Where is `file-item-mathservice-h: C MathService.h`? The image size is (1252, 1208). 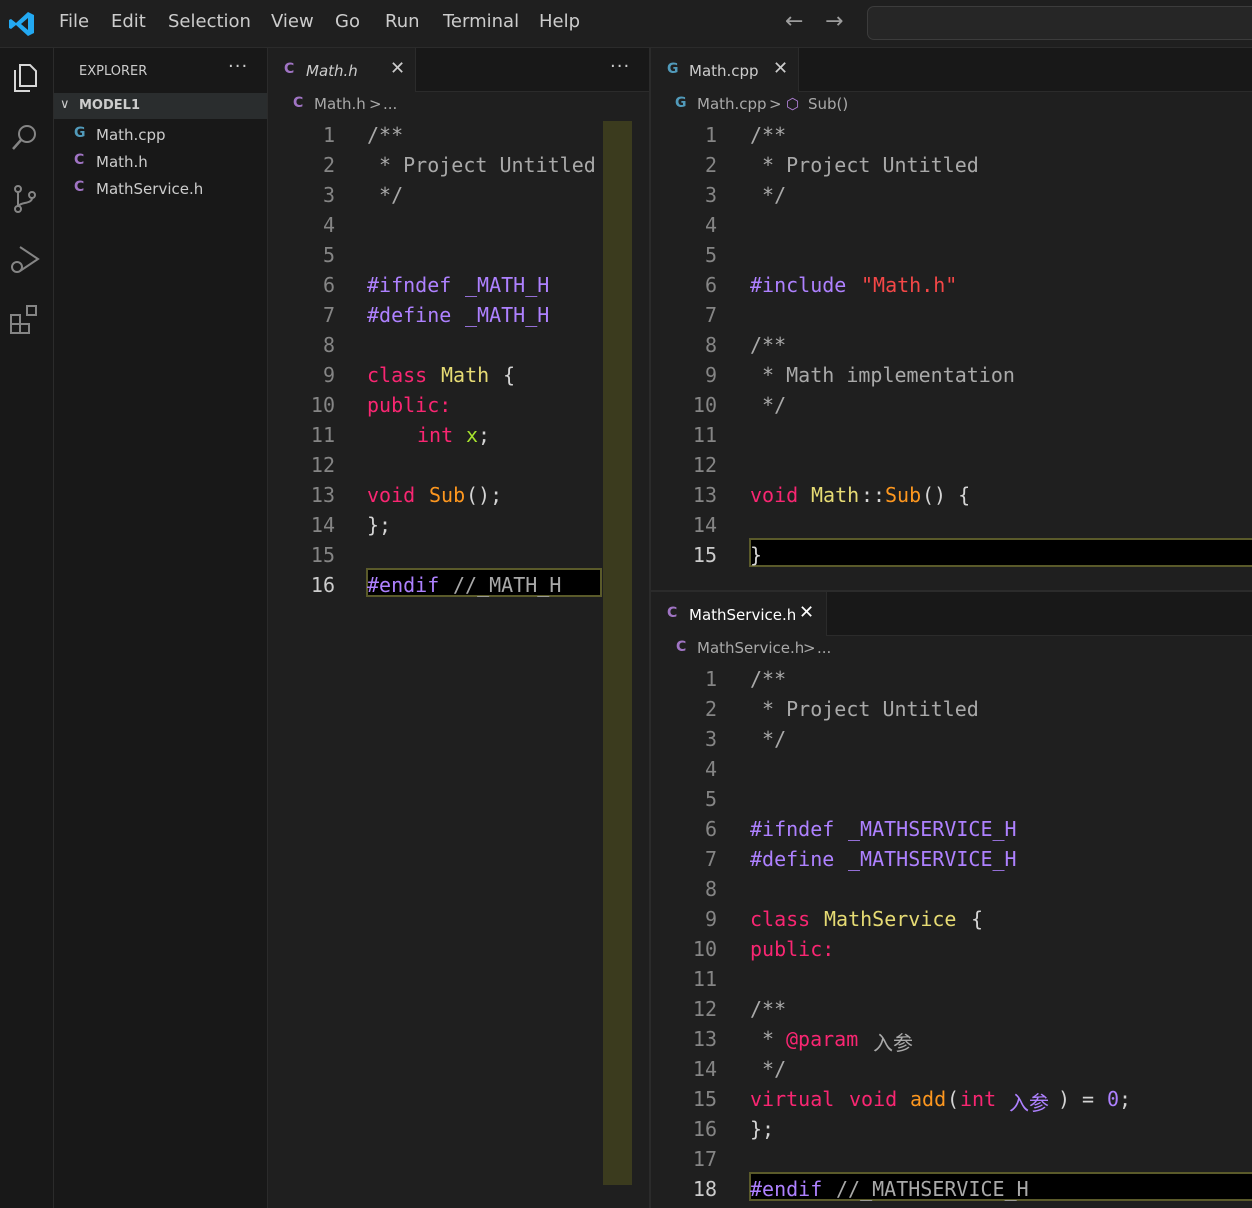
file-item-mathservice-h: C MathService.h is located at coordinates (160, 189).